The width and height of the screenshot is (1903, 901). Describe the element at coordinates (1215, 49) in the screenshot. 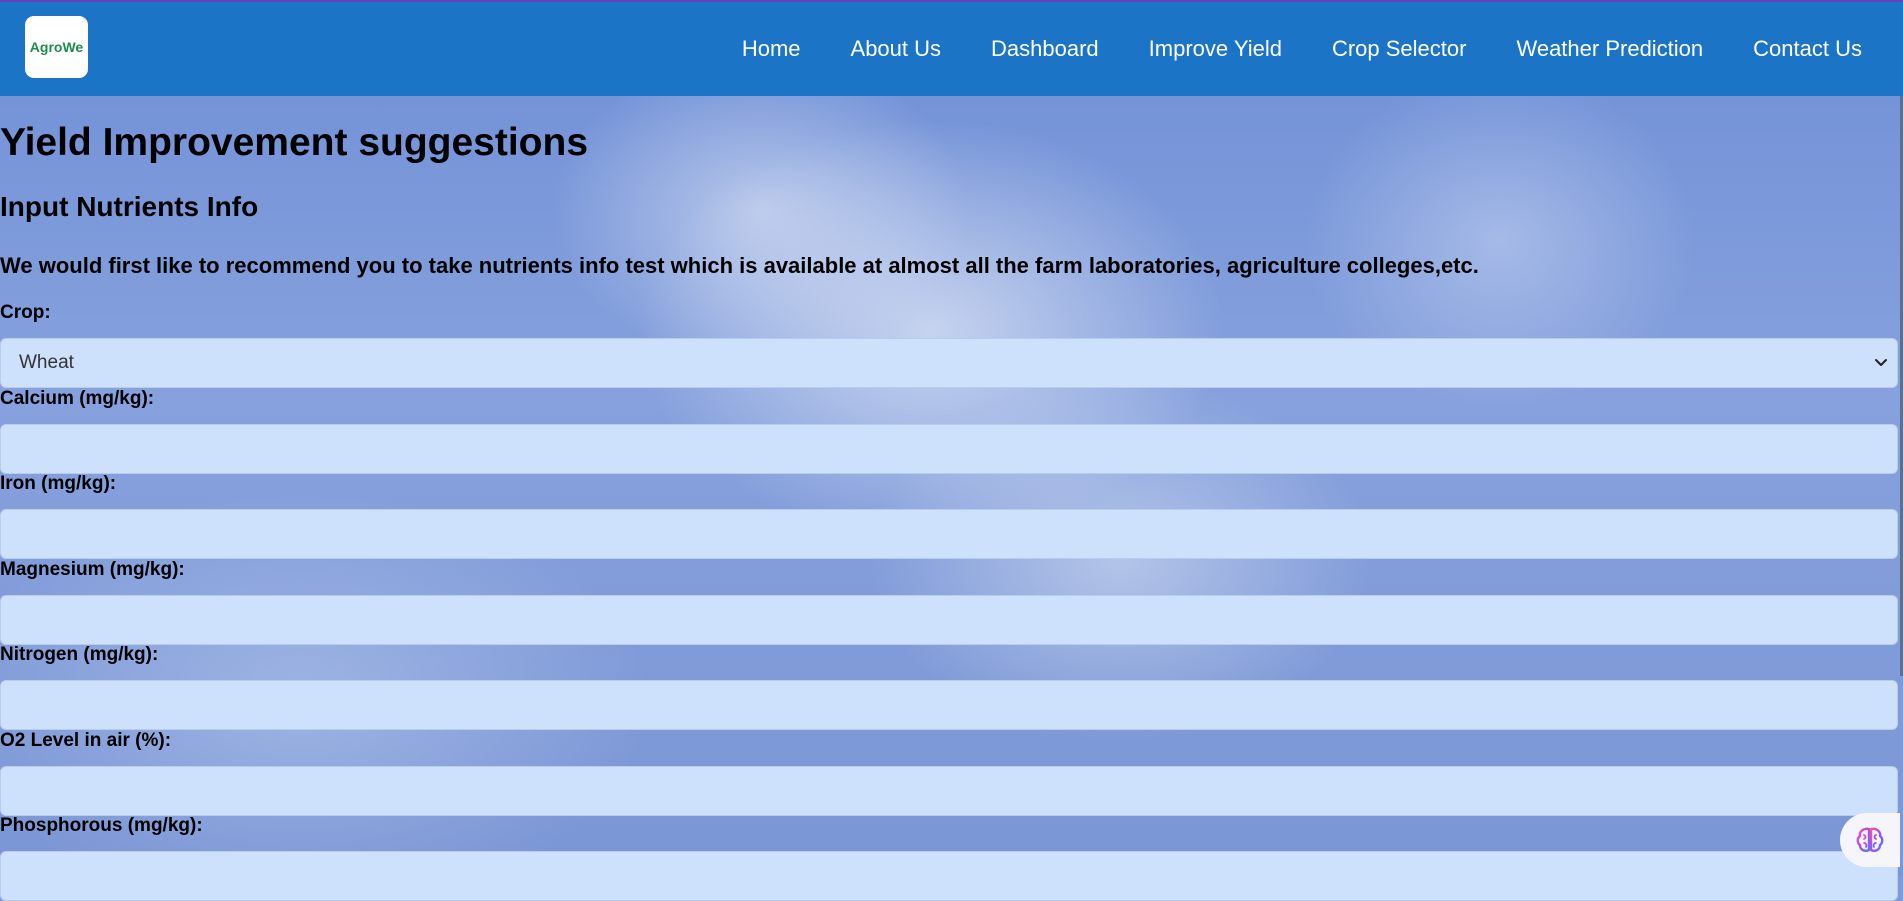

I see `nav-link-improve-yield: Improve Yield` at that location.